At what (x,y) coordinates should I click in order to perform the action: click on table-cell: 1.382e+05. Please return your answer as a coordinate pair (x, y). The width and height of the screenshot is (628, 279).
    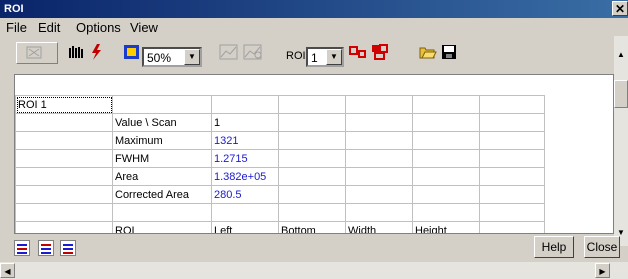
    Looking at the image, I should click on (245, 176).